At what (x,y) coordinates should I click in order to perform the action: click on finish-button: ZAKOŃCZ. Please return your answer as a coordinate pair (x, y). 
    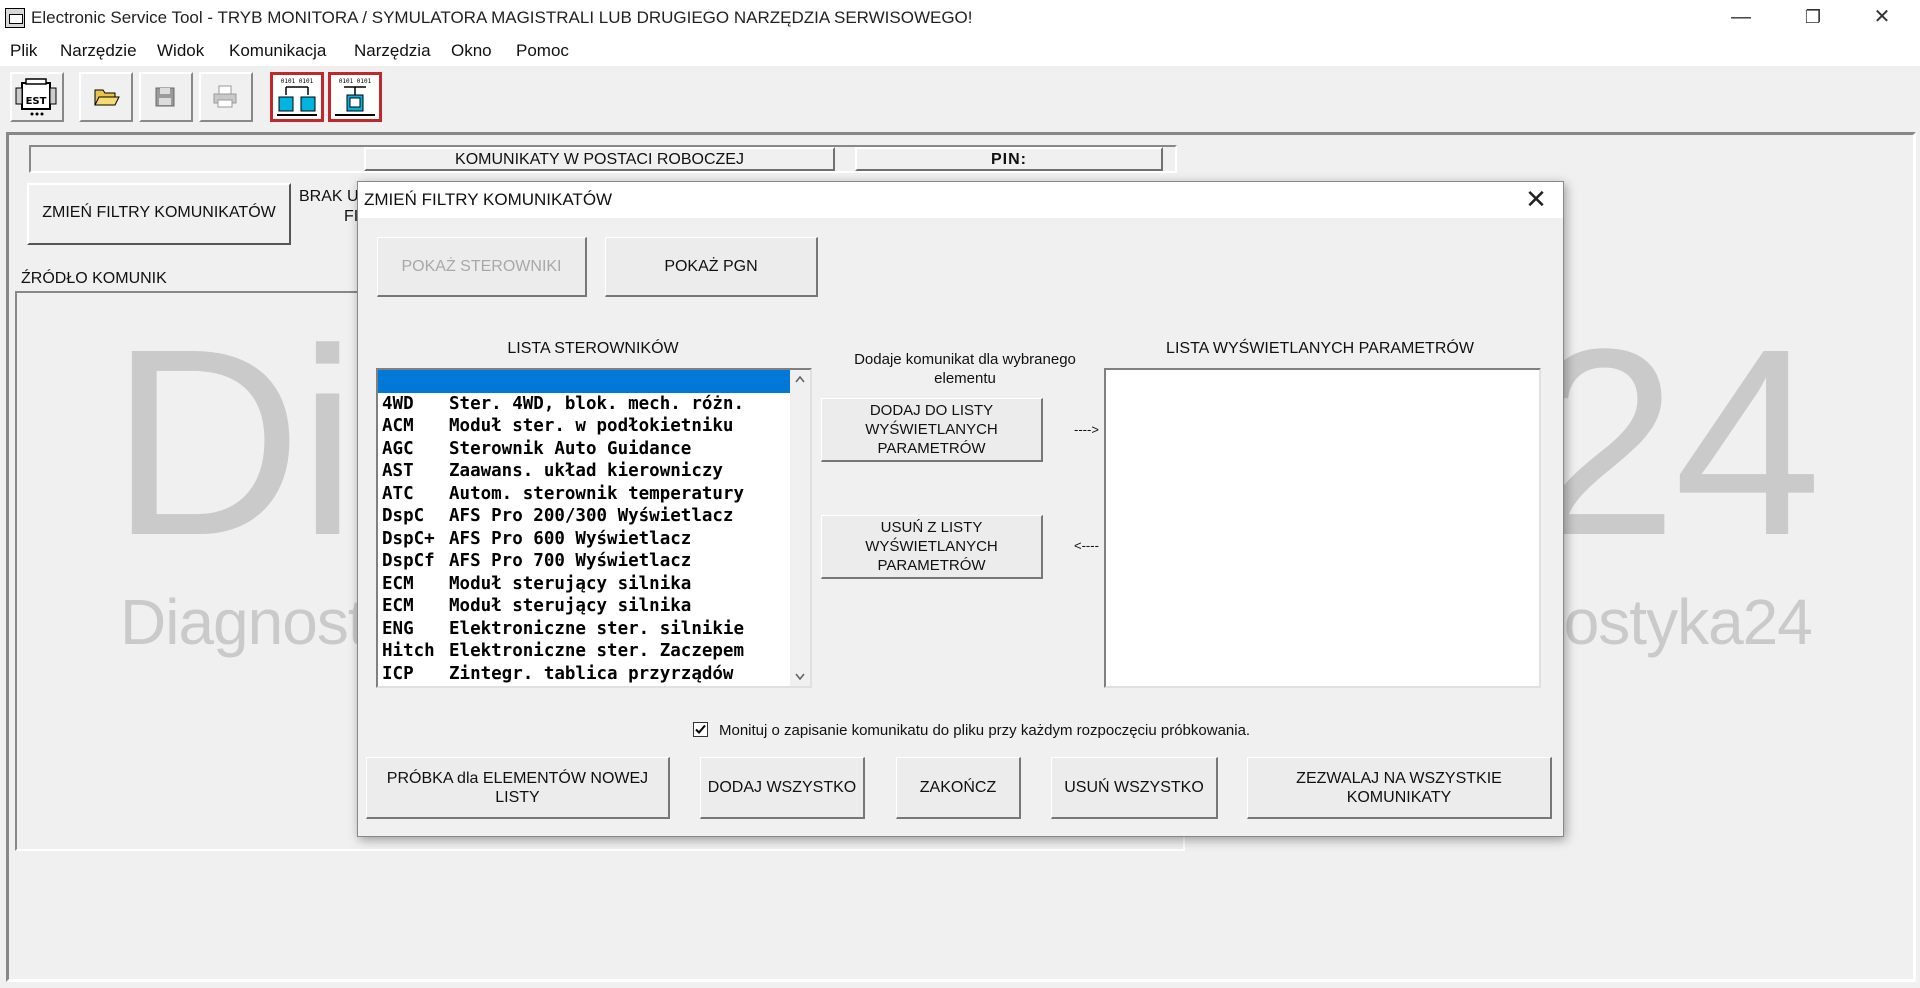
    Looking at the image, I should click on (958, 788).